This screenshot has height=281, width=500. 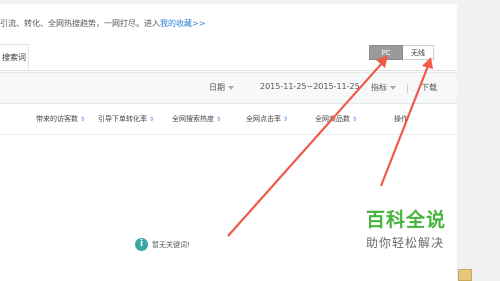 What do you see at coordinates (429, 87) in the screenshot?
I see `download-button: 下载` at bounding box center [429, 87].